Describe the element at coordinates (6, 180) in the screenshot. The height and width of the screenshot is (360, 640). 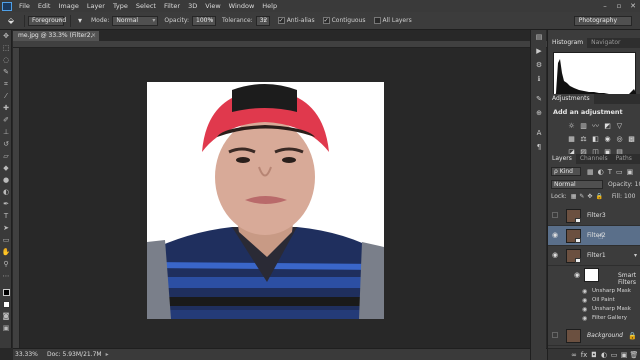
I see `blur-tool-icon: ●` at that location.